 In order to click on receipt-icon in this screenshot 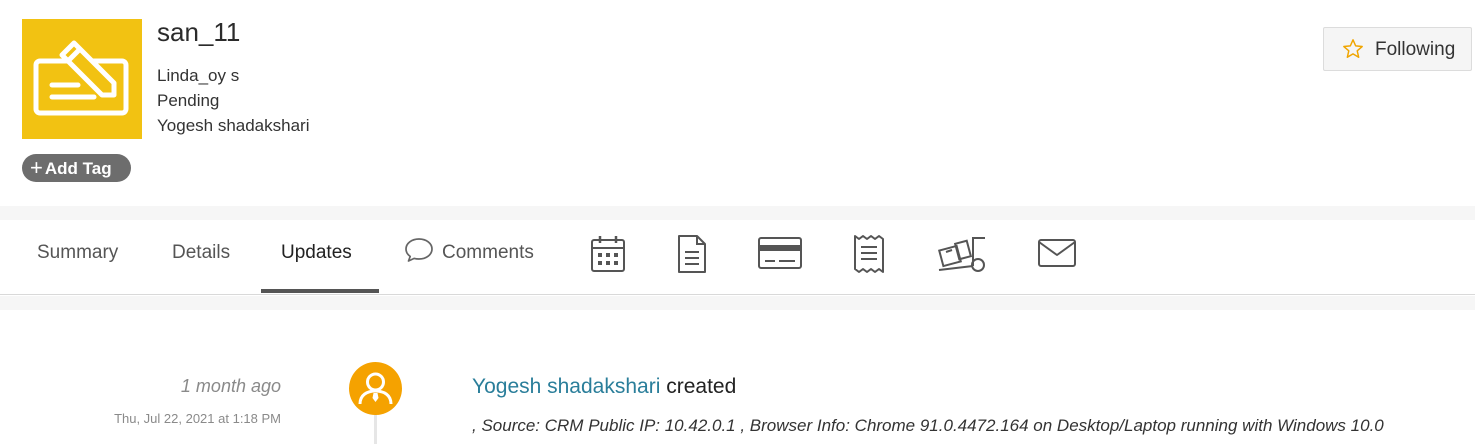, I will do `click(869, 254)`.